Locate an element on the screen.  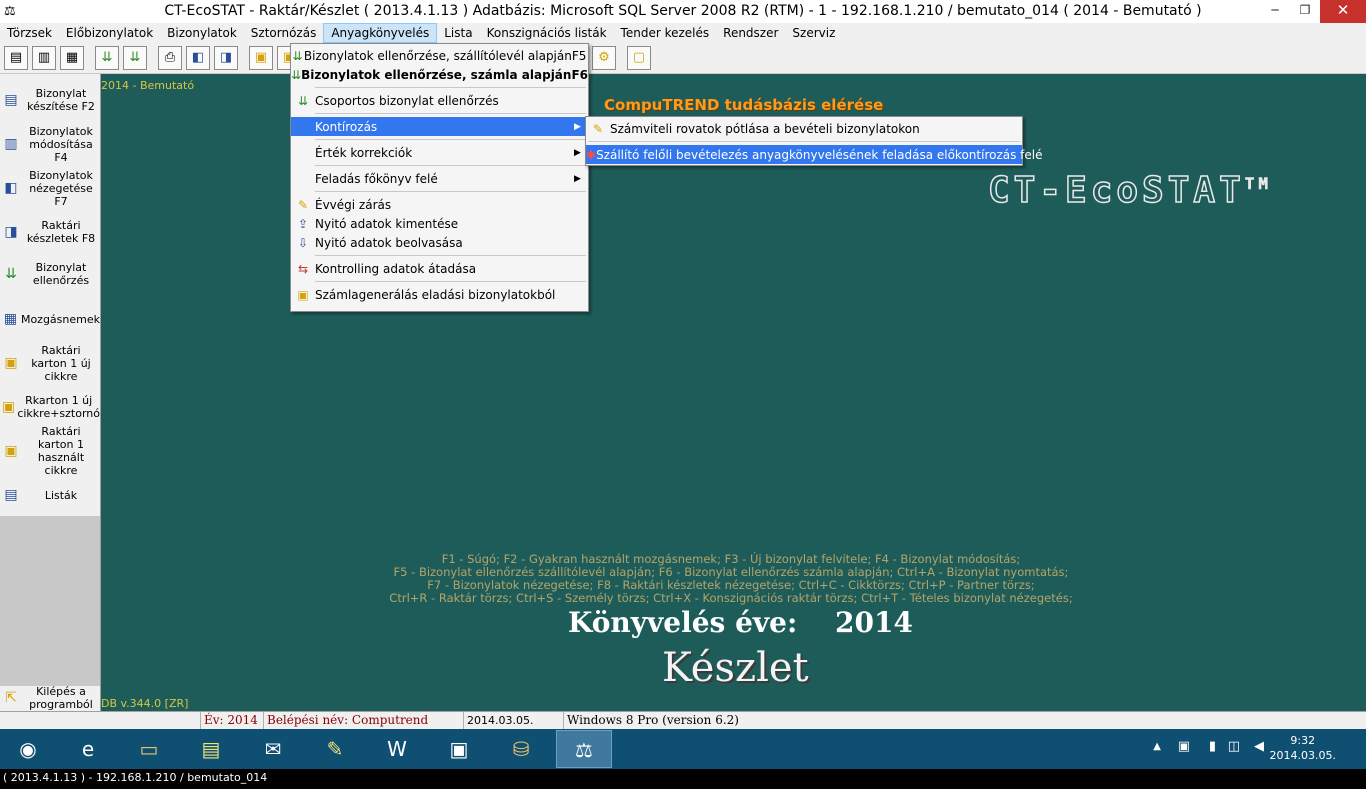
sidebar-item-mozgasnemek: ▦ Mozgásnemek is located at coordinates (50, 319).